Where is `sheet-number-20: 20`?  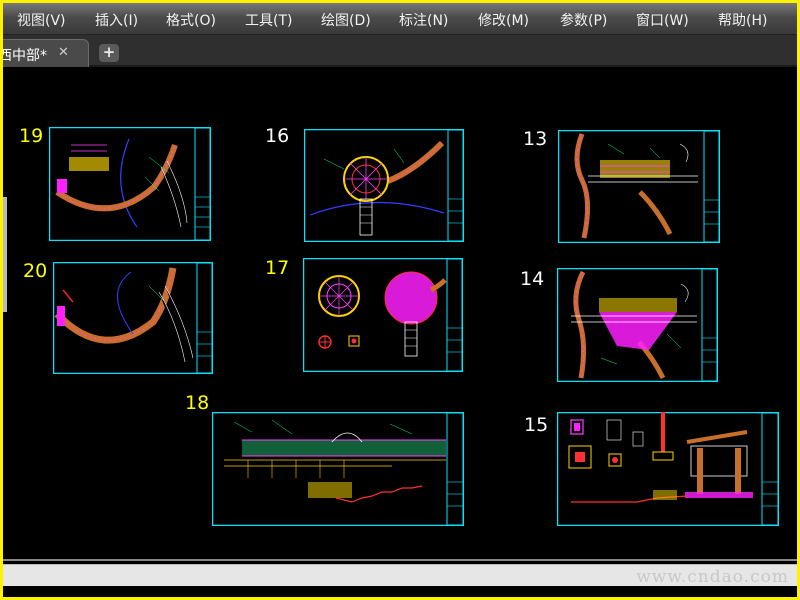
sheet-number-20: 20 is located at coordinates (35, 271).